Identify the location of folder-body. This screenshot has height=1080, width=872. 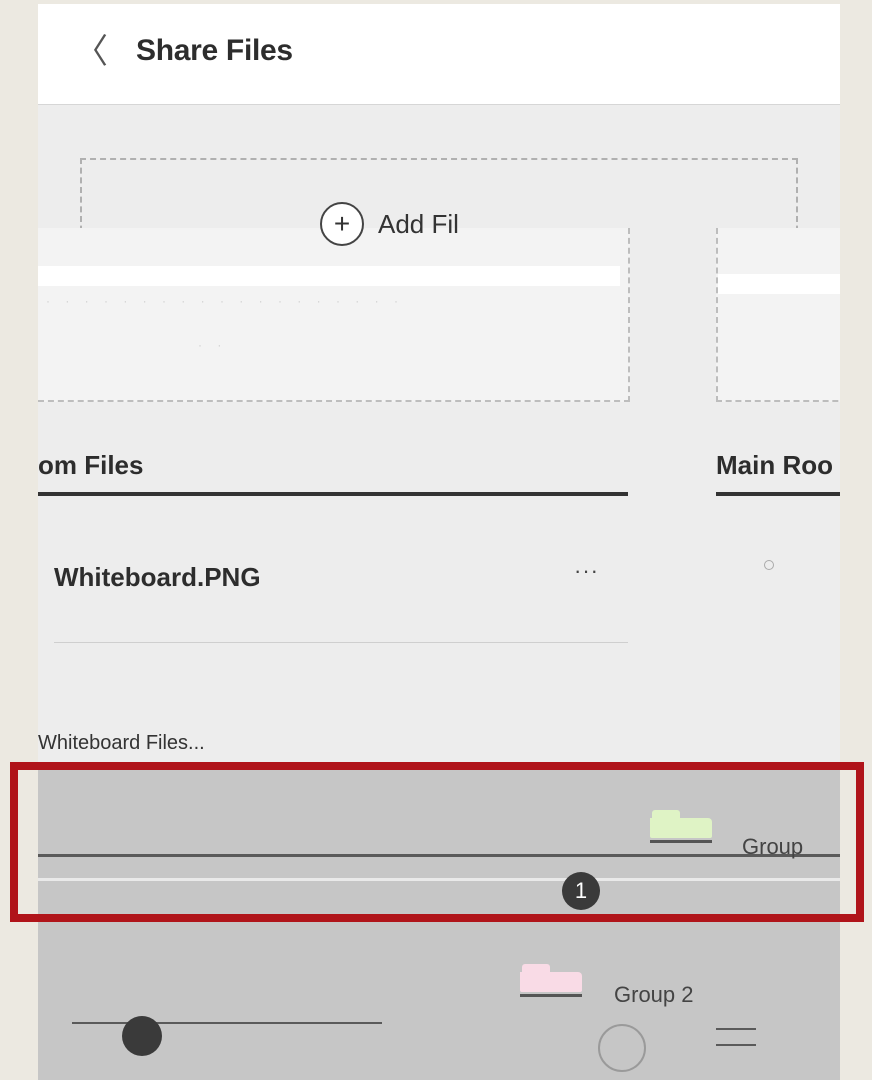
(551, 982).